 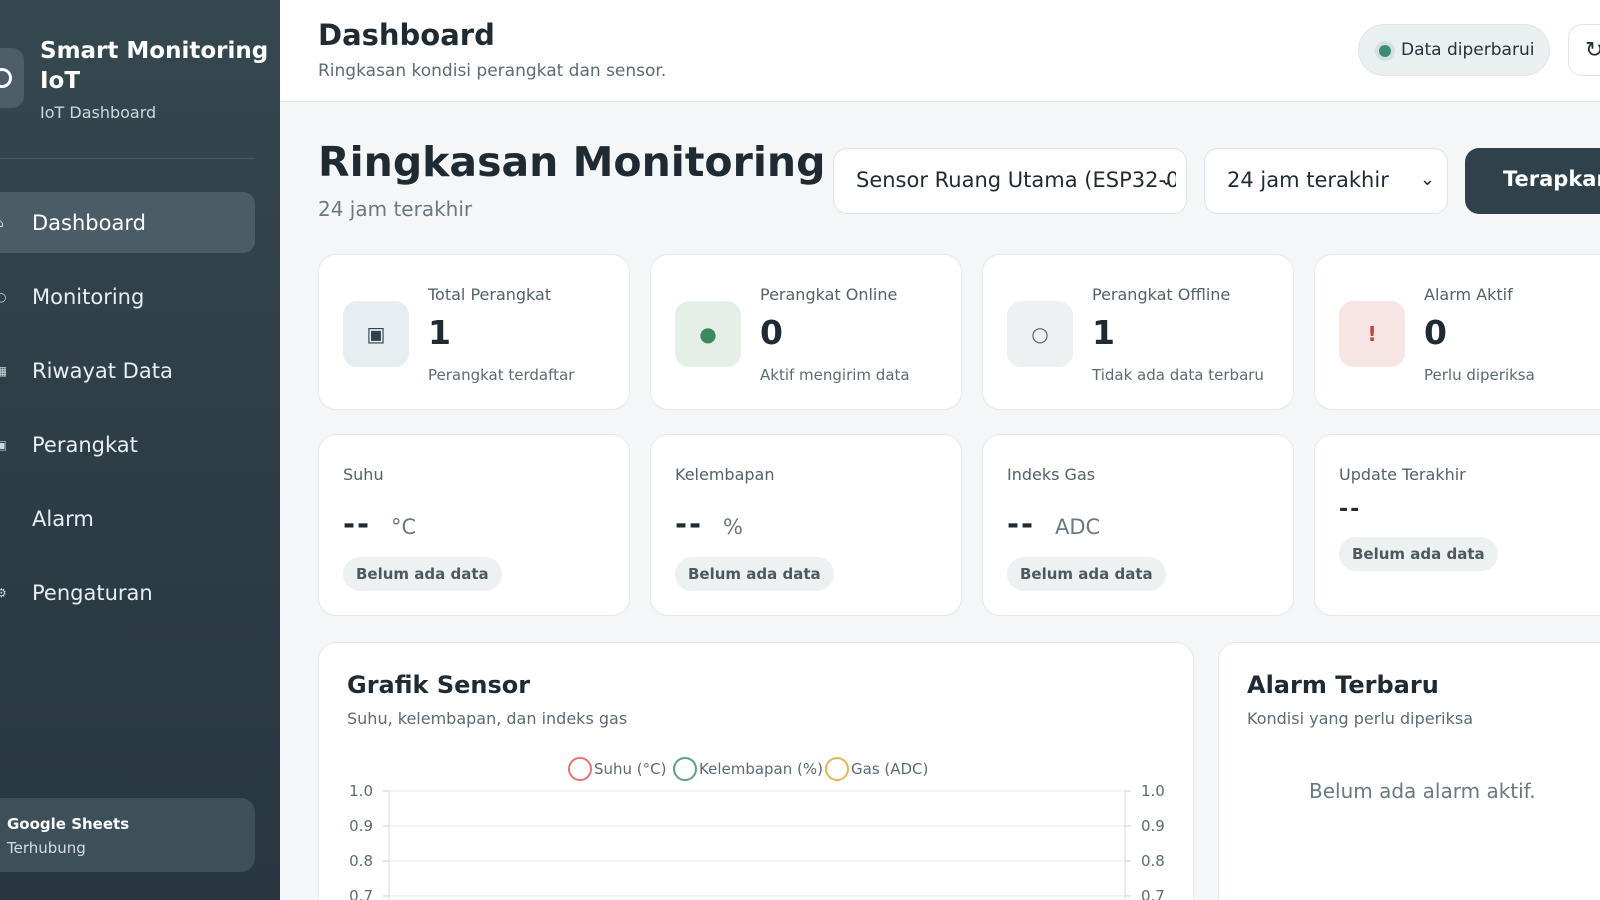 What do you see at coordinates (395, 209) in the screenshot?
I see `summary-subtitle: 24 jam terakhir` at bounding box center [395, 209].